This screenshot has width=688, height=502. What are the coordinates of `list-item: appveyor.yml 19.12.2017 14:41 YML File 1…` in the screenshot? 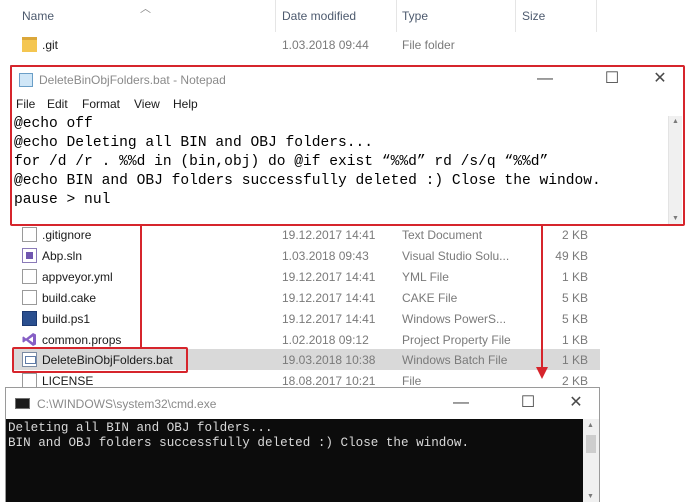 It's located at (307, 276).